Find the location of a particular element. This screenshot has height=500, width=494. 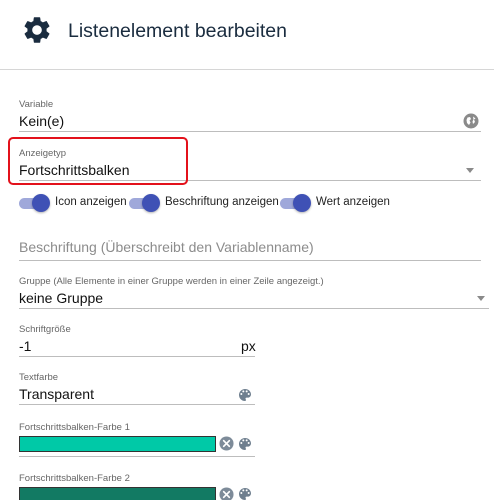

variable-label: Variable is located at coordinates (36, 104).